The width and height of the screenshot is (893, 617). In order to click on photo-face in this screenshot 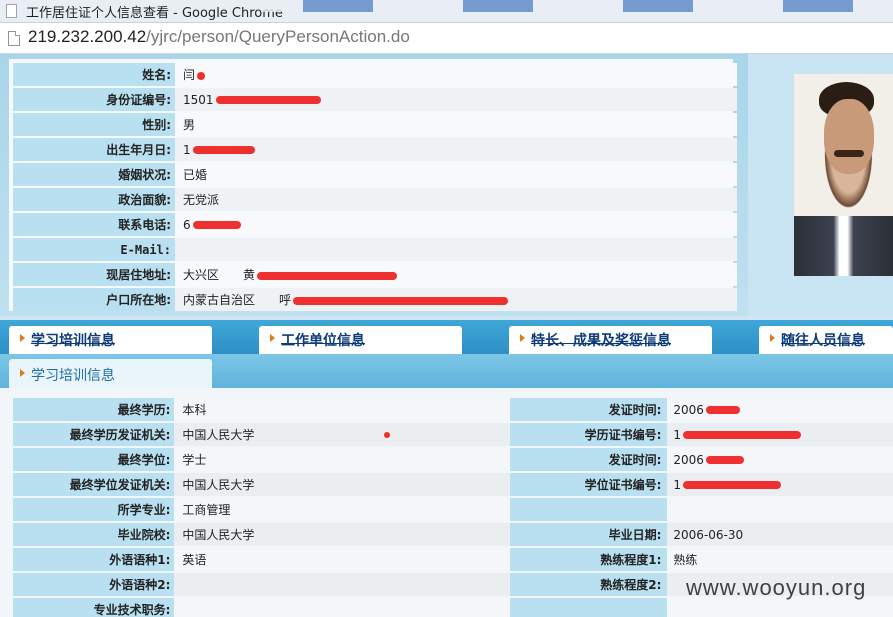, I will do `click(849, 136)`.